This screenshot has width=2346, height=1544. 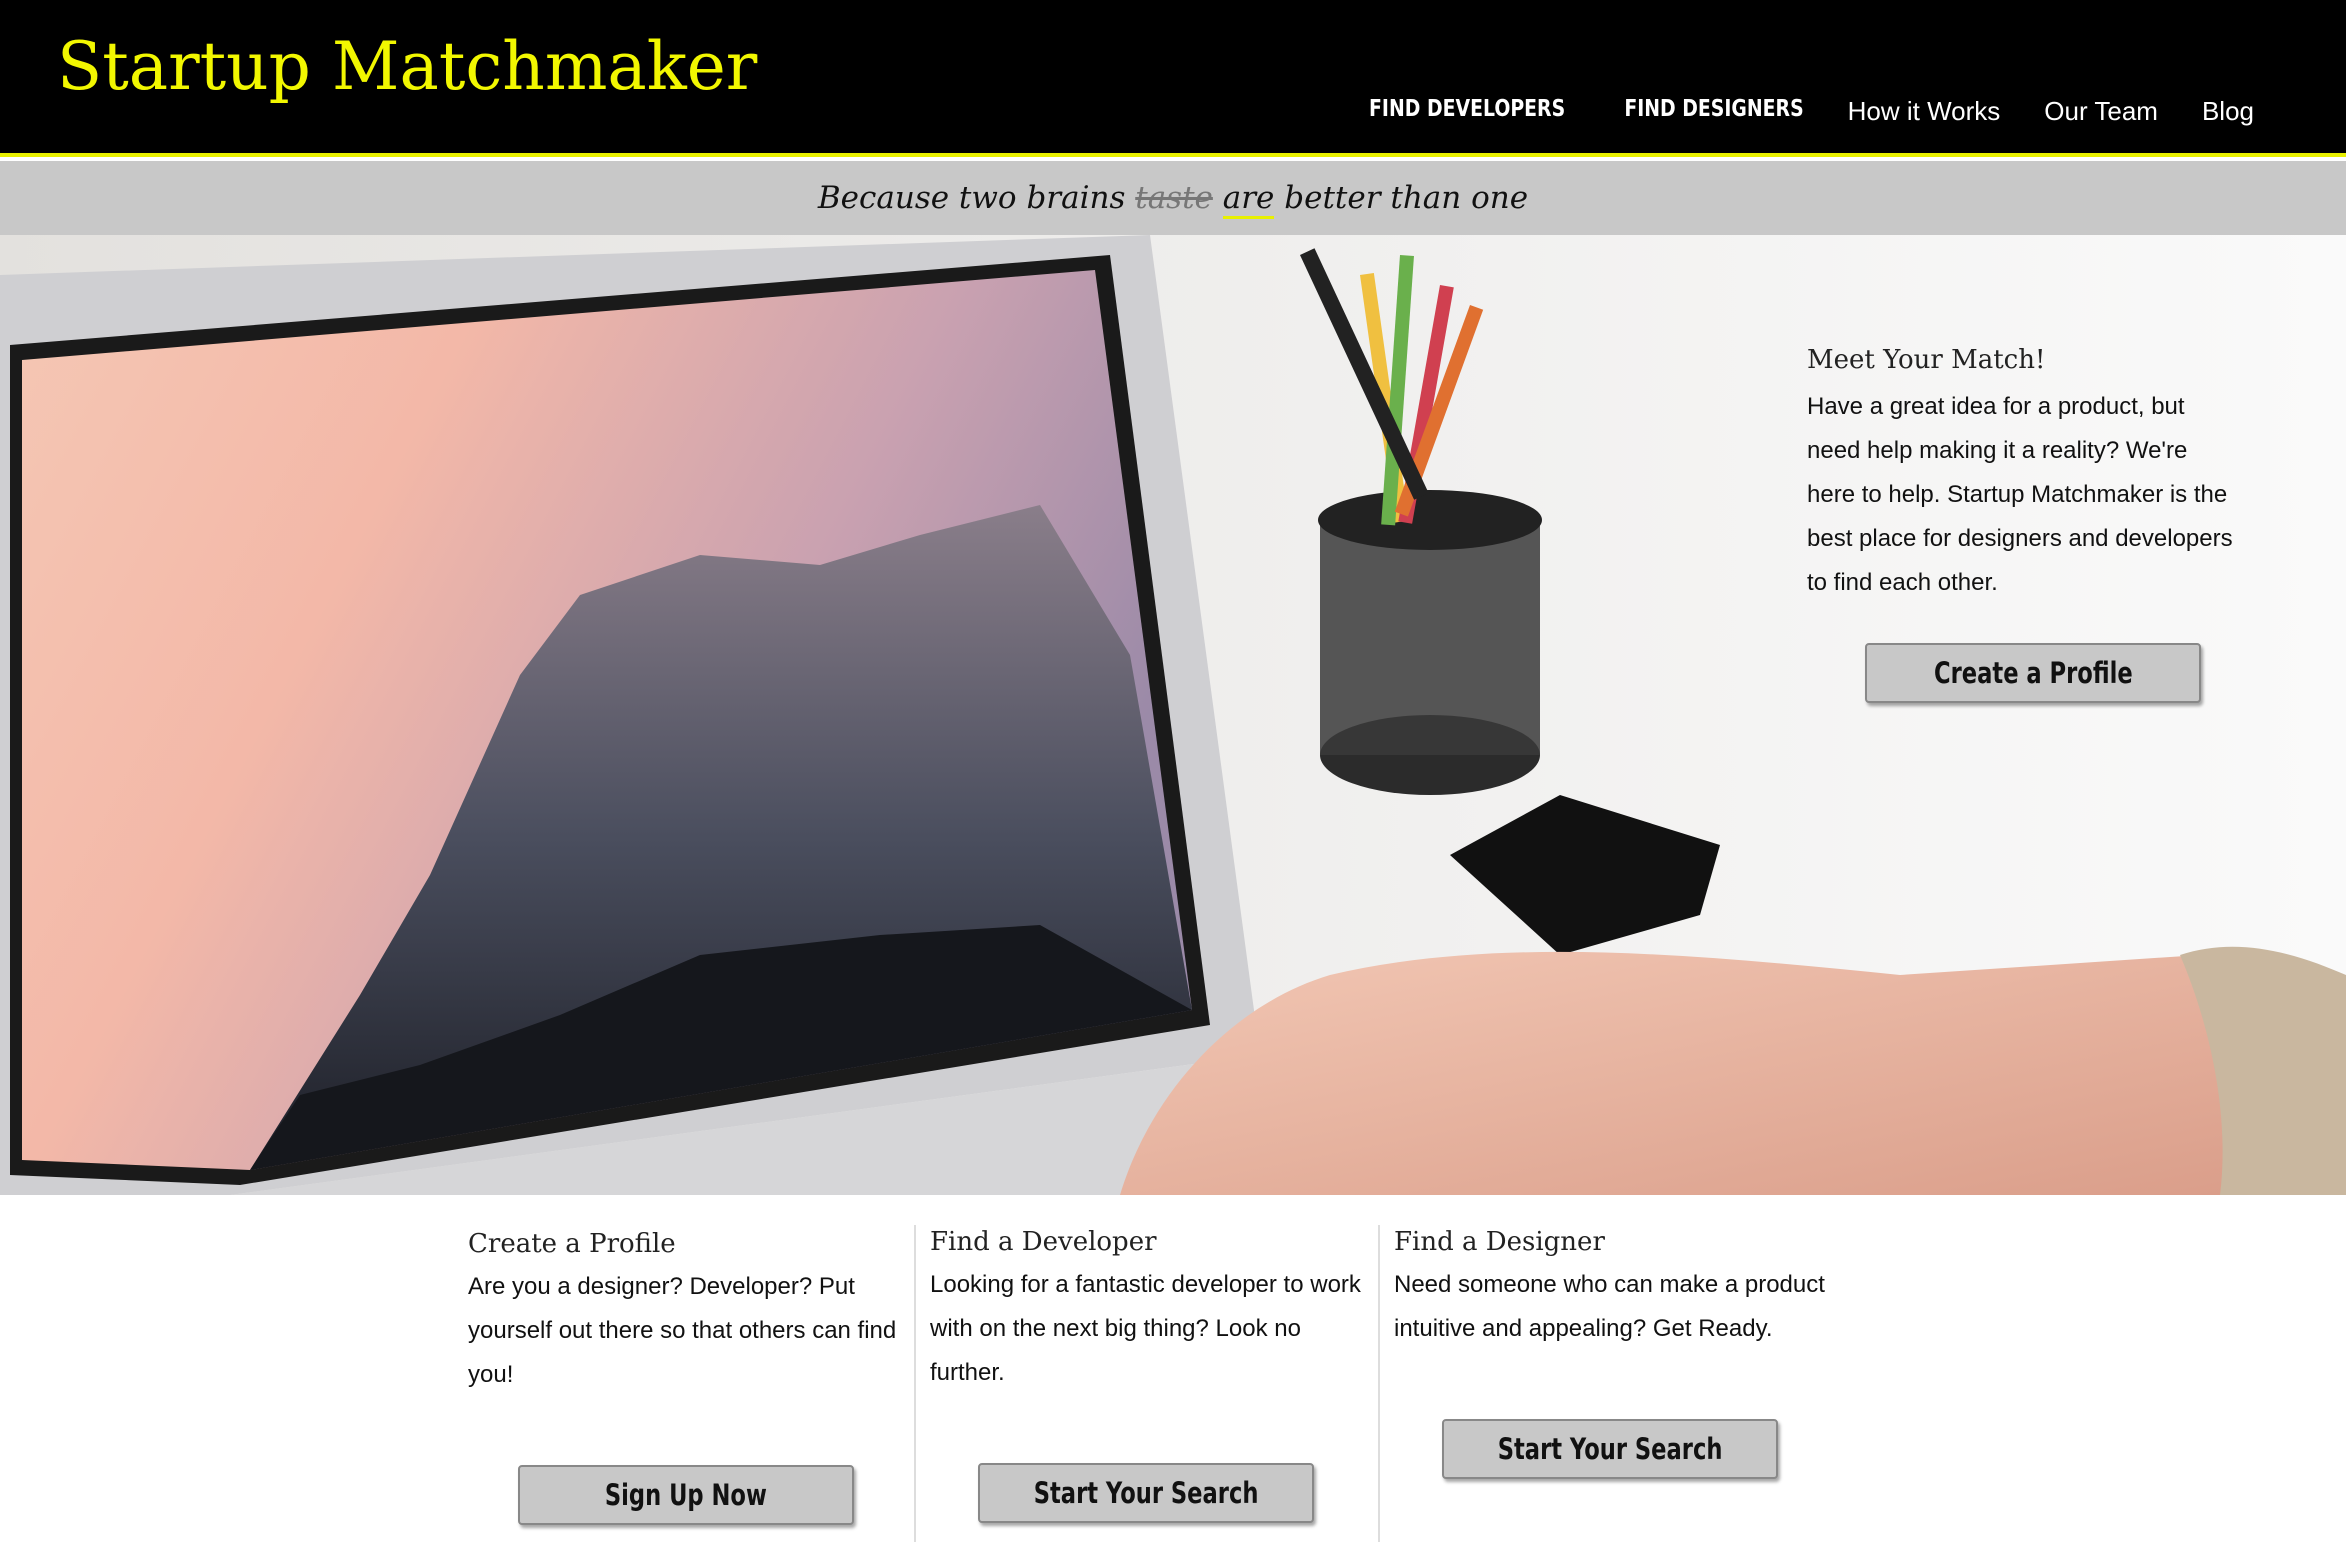 I want to click on site-logo: Startup Matchmaker, so click(x=407, y=66).